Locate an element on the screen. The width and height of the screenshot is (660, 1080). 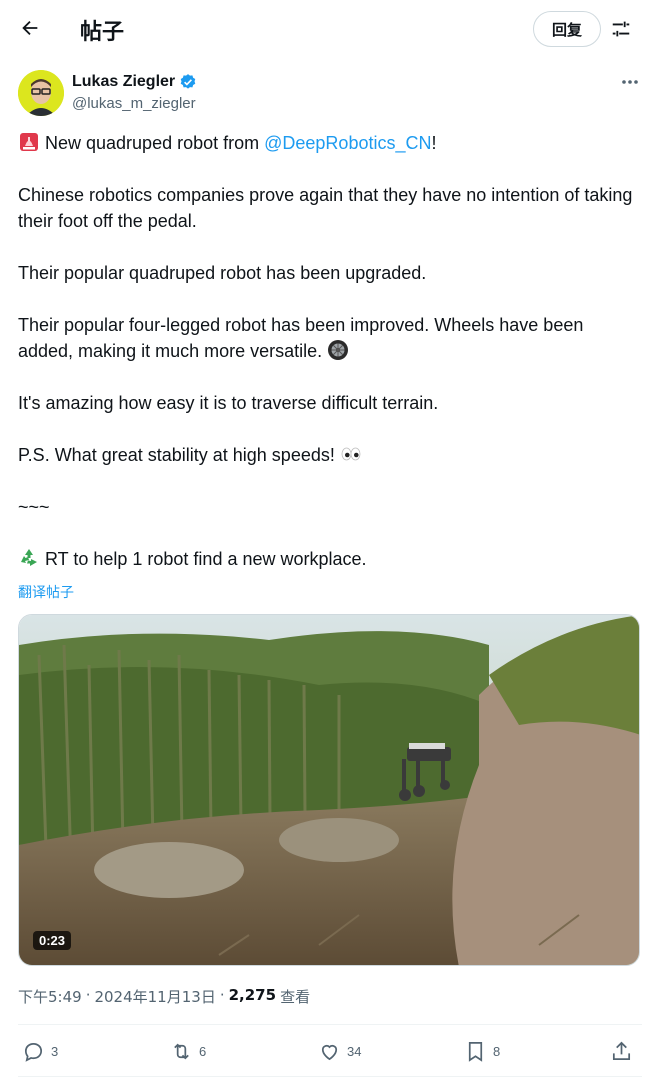
author-name: Lukas Ziegler is located at coordinates (134, 82).